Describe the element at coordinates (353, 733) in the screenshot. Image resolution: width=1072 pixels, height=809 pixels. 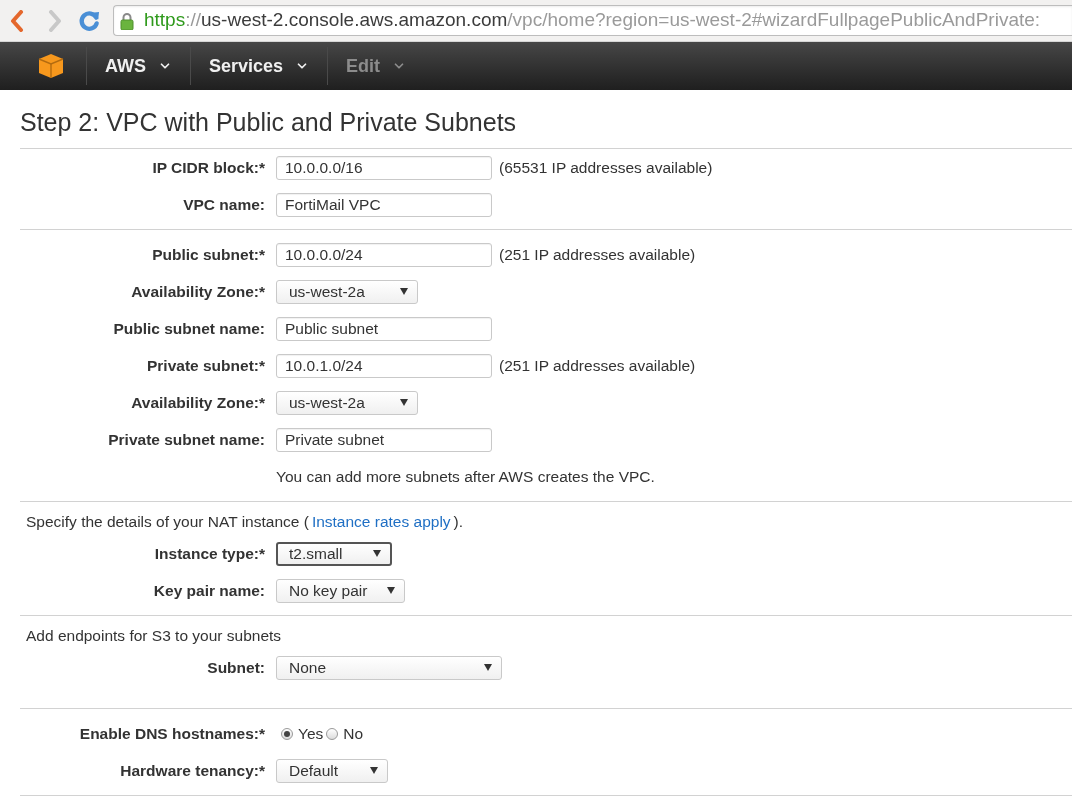
I see `radio-label: No` at that location.